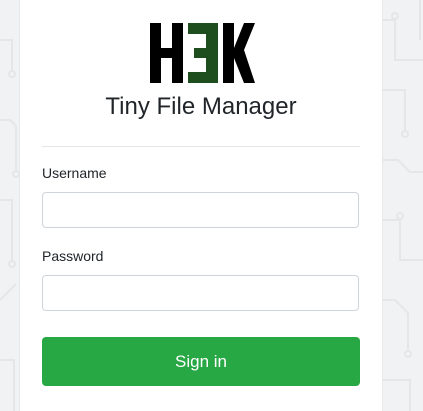 This screenshot has width=423, height=411. Describe the element at coordinates (73, 256) in the screenshot. I see `password-label: Password` at that location.